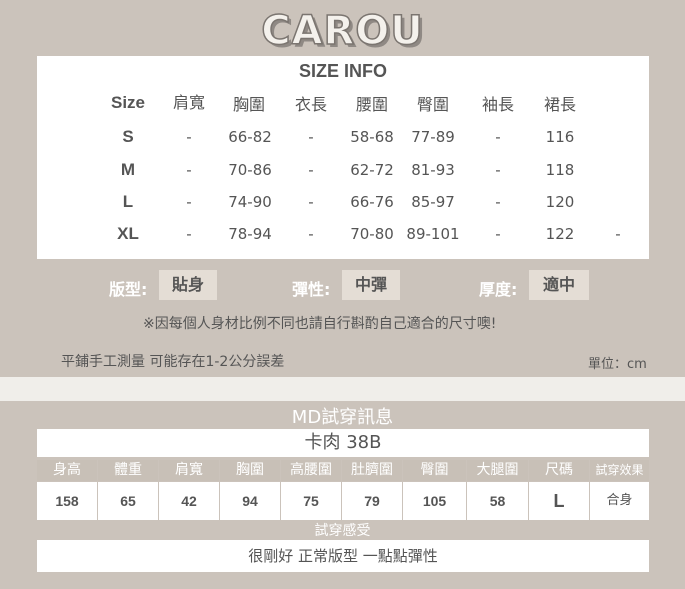 Image resolution: width=685 pixels, height=589 pixels. Describe the element at coordinates (560, 234) in the screenshot. I see `cell-skirt: 122` at that location.